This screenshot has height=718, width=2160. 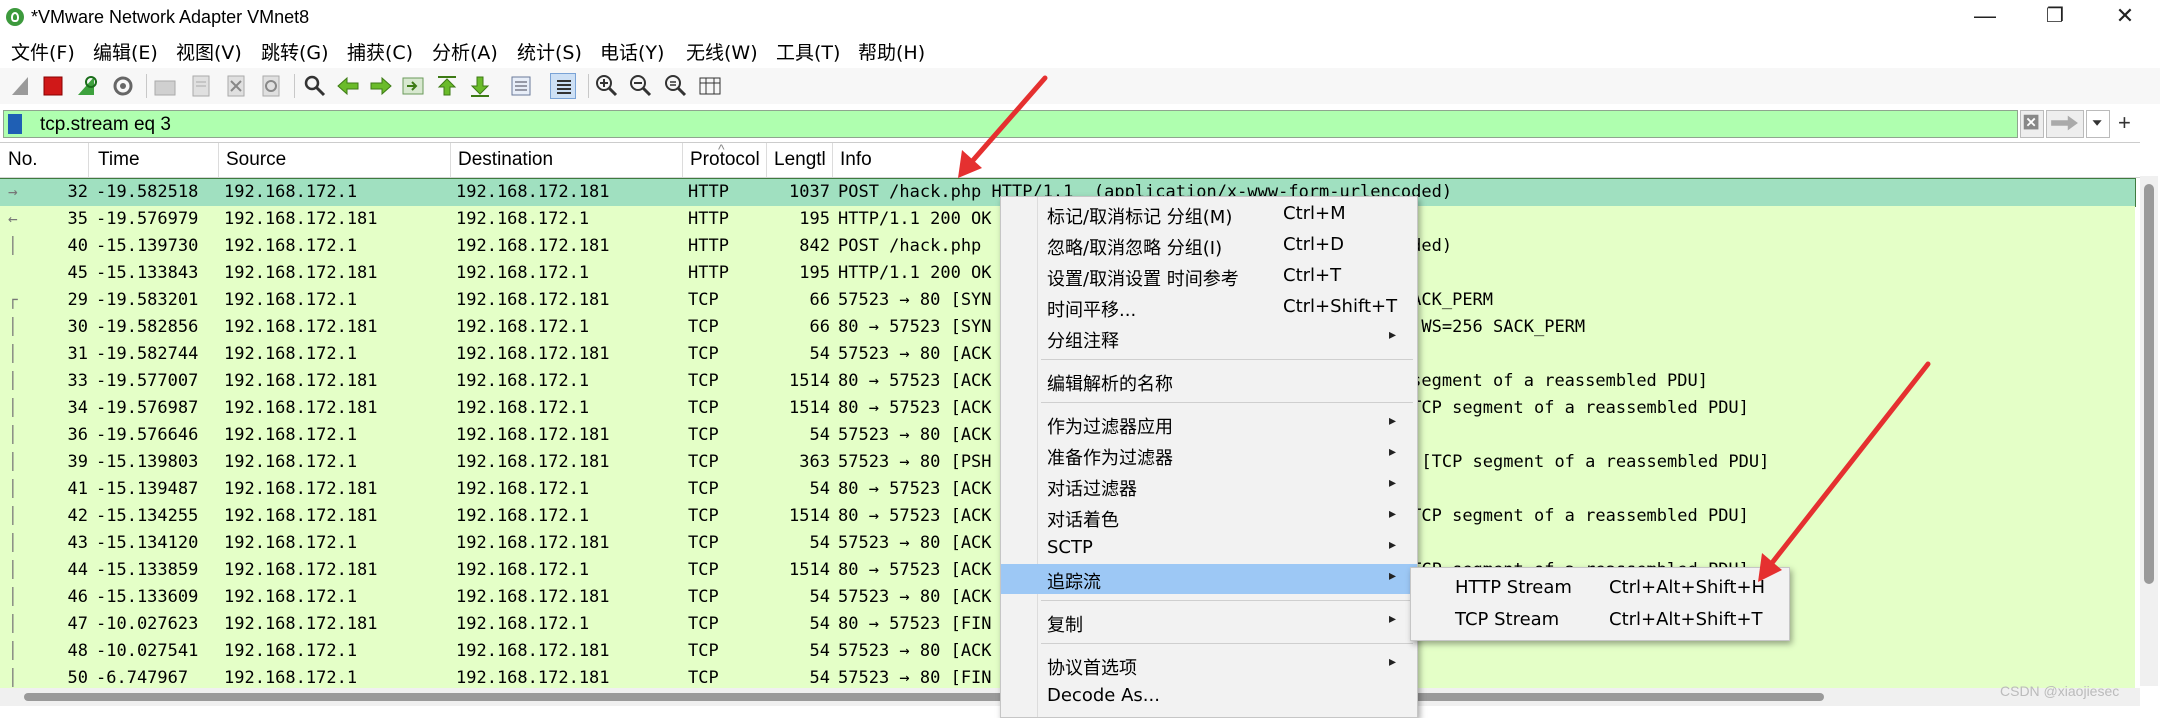 I want to click on menu-file: 文件(F), so click(x=43, y=51).